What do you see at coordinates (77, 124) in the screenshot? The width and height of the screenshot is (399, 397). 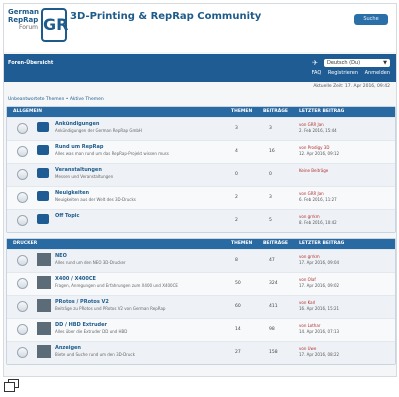 I see `forum-name: Ankündigungen` at bounding box center [77, 124].